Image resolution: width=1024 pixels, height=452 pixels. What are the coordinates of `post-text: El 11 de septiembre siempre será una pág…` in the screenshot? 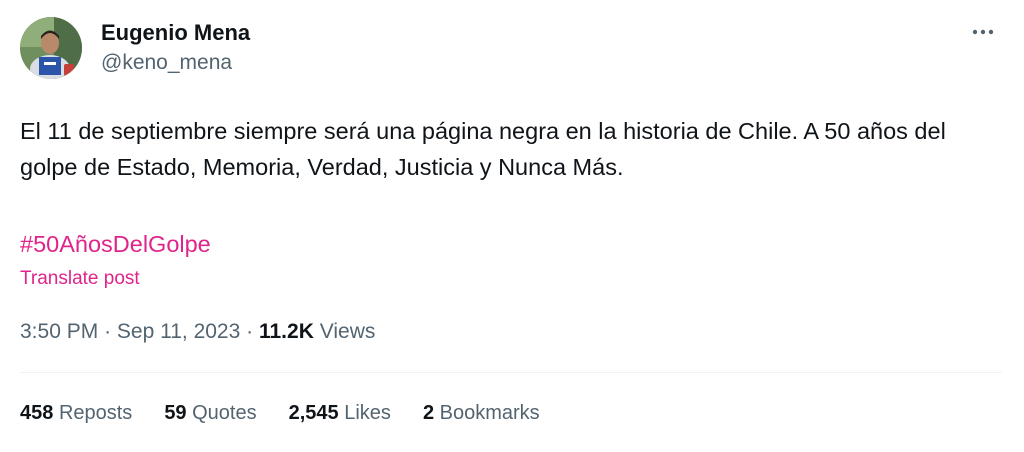 It's located at (483, 149).